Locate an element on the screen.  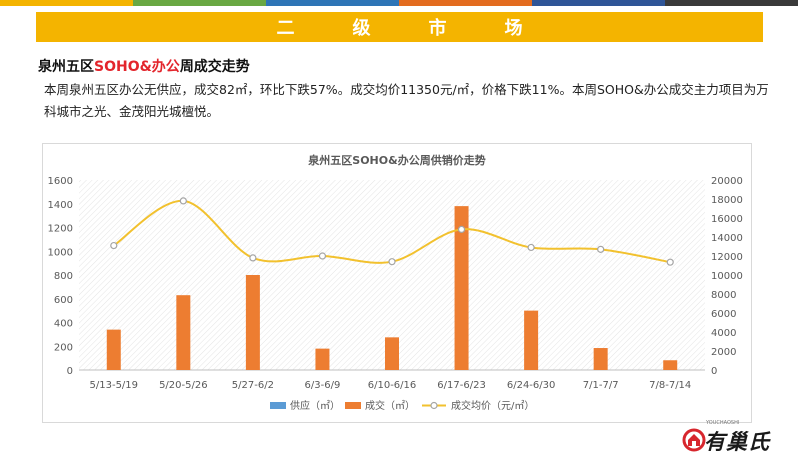
x-tick-label: 7/1-7/7 is located at coordinates (601, 385).